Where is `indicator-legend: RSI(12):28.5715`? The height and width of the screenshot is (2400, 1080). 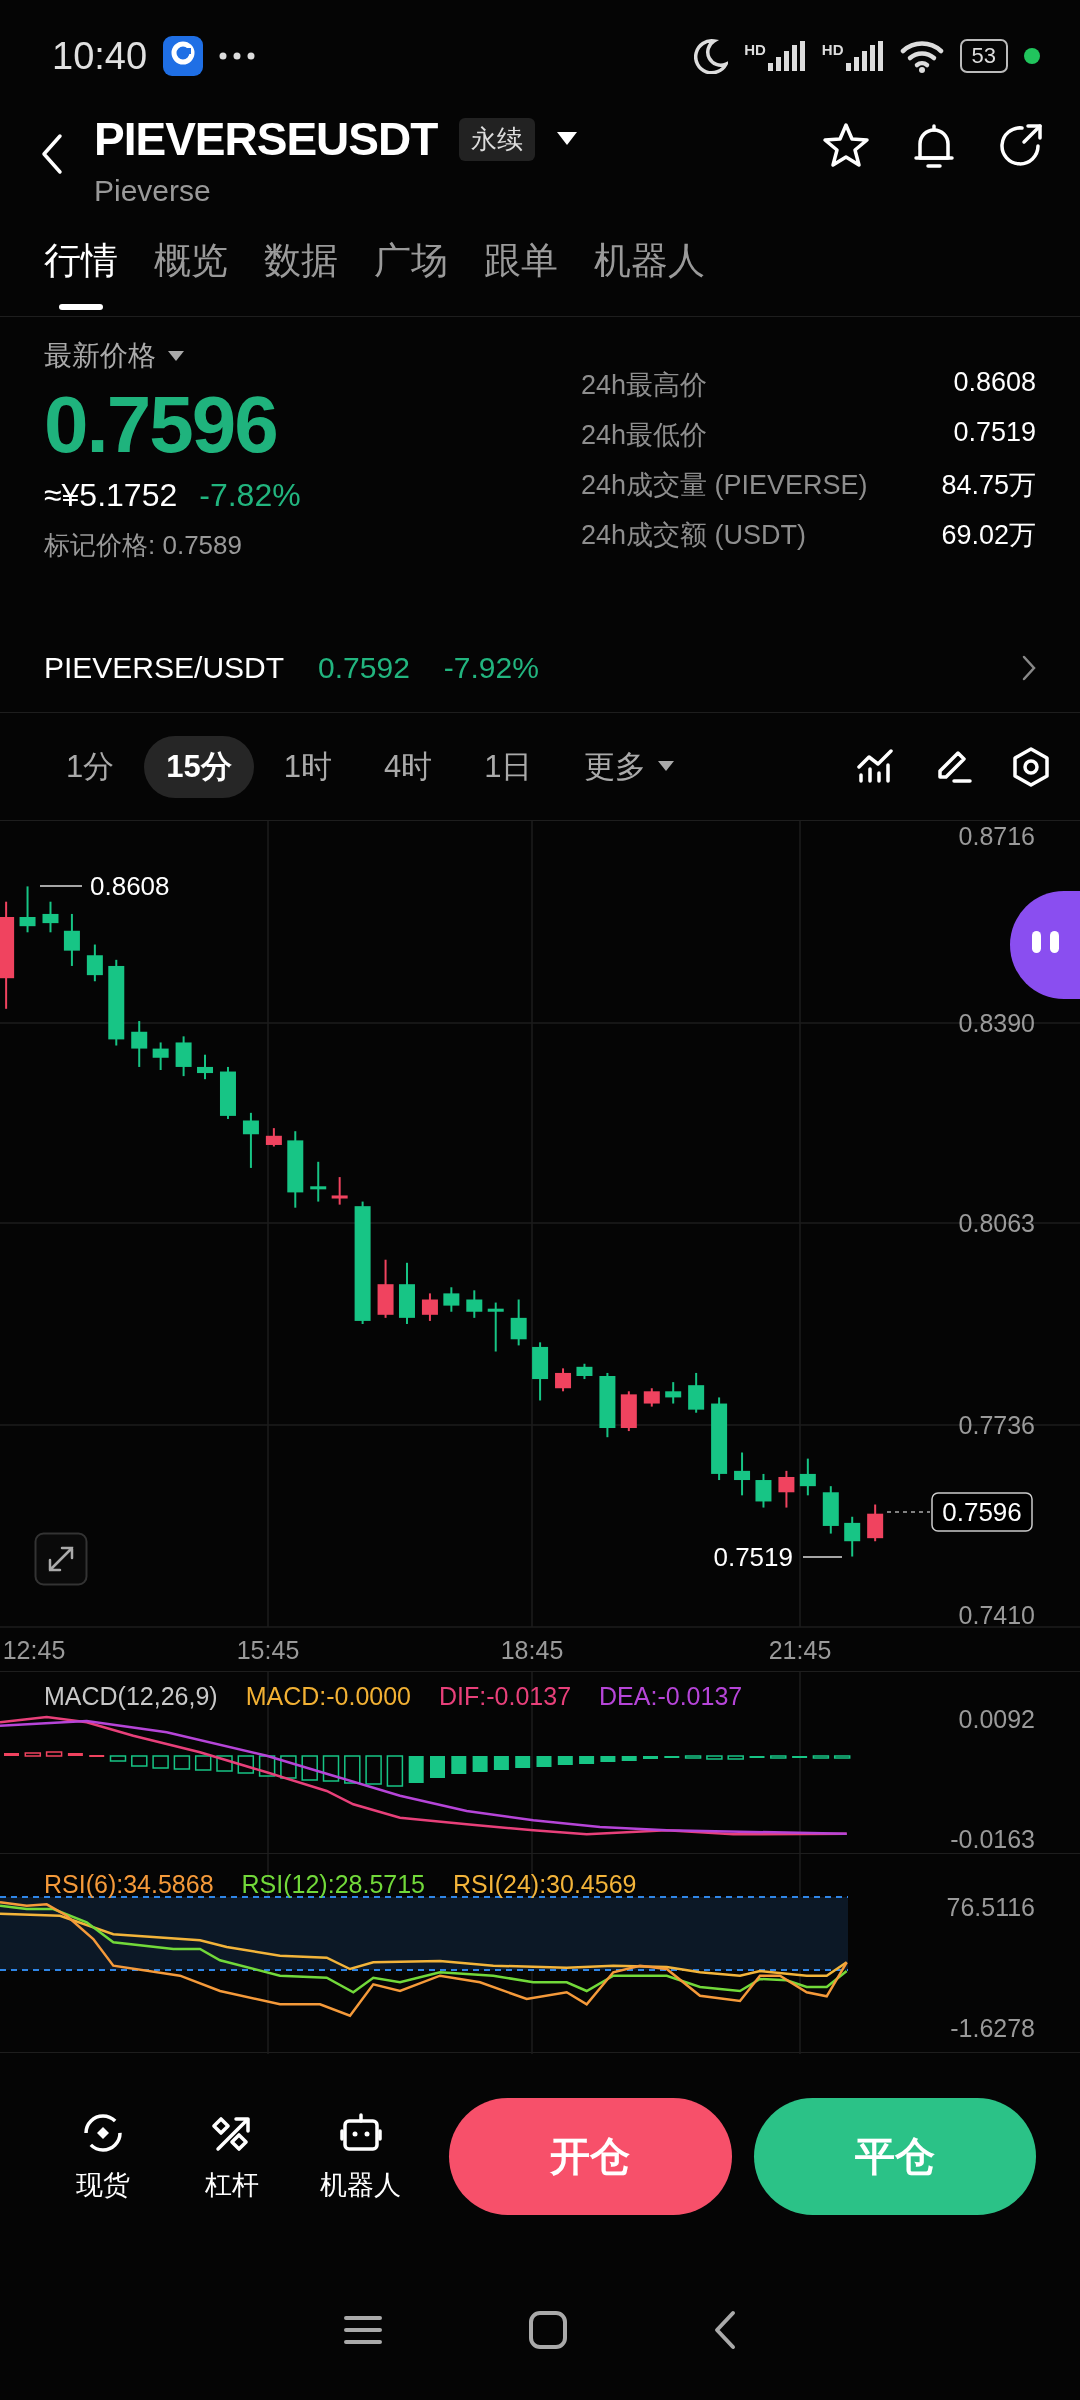
indicator-legend: RSI(12):28.5715 is located at coordinates (333, 1884).